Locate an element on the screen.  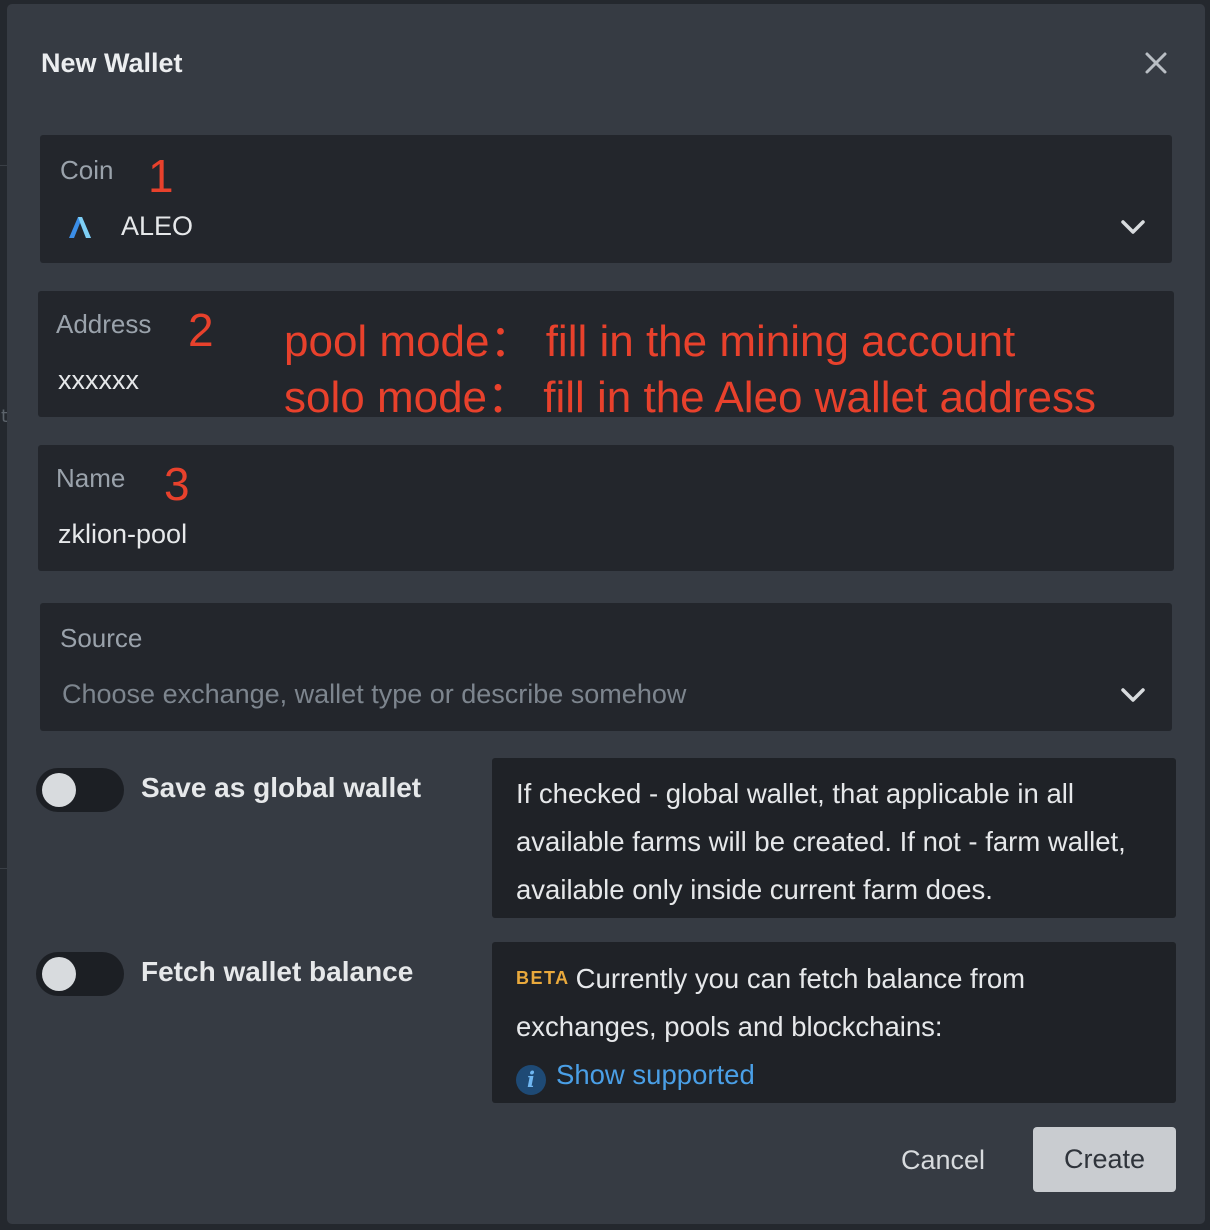
cancel-button: Cancel is located at coordinates (943, 1160).